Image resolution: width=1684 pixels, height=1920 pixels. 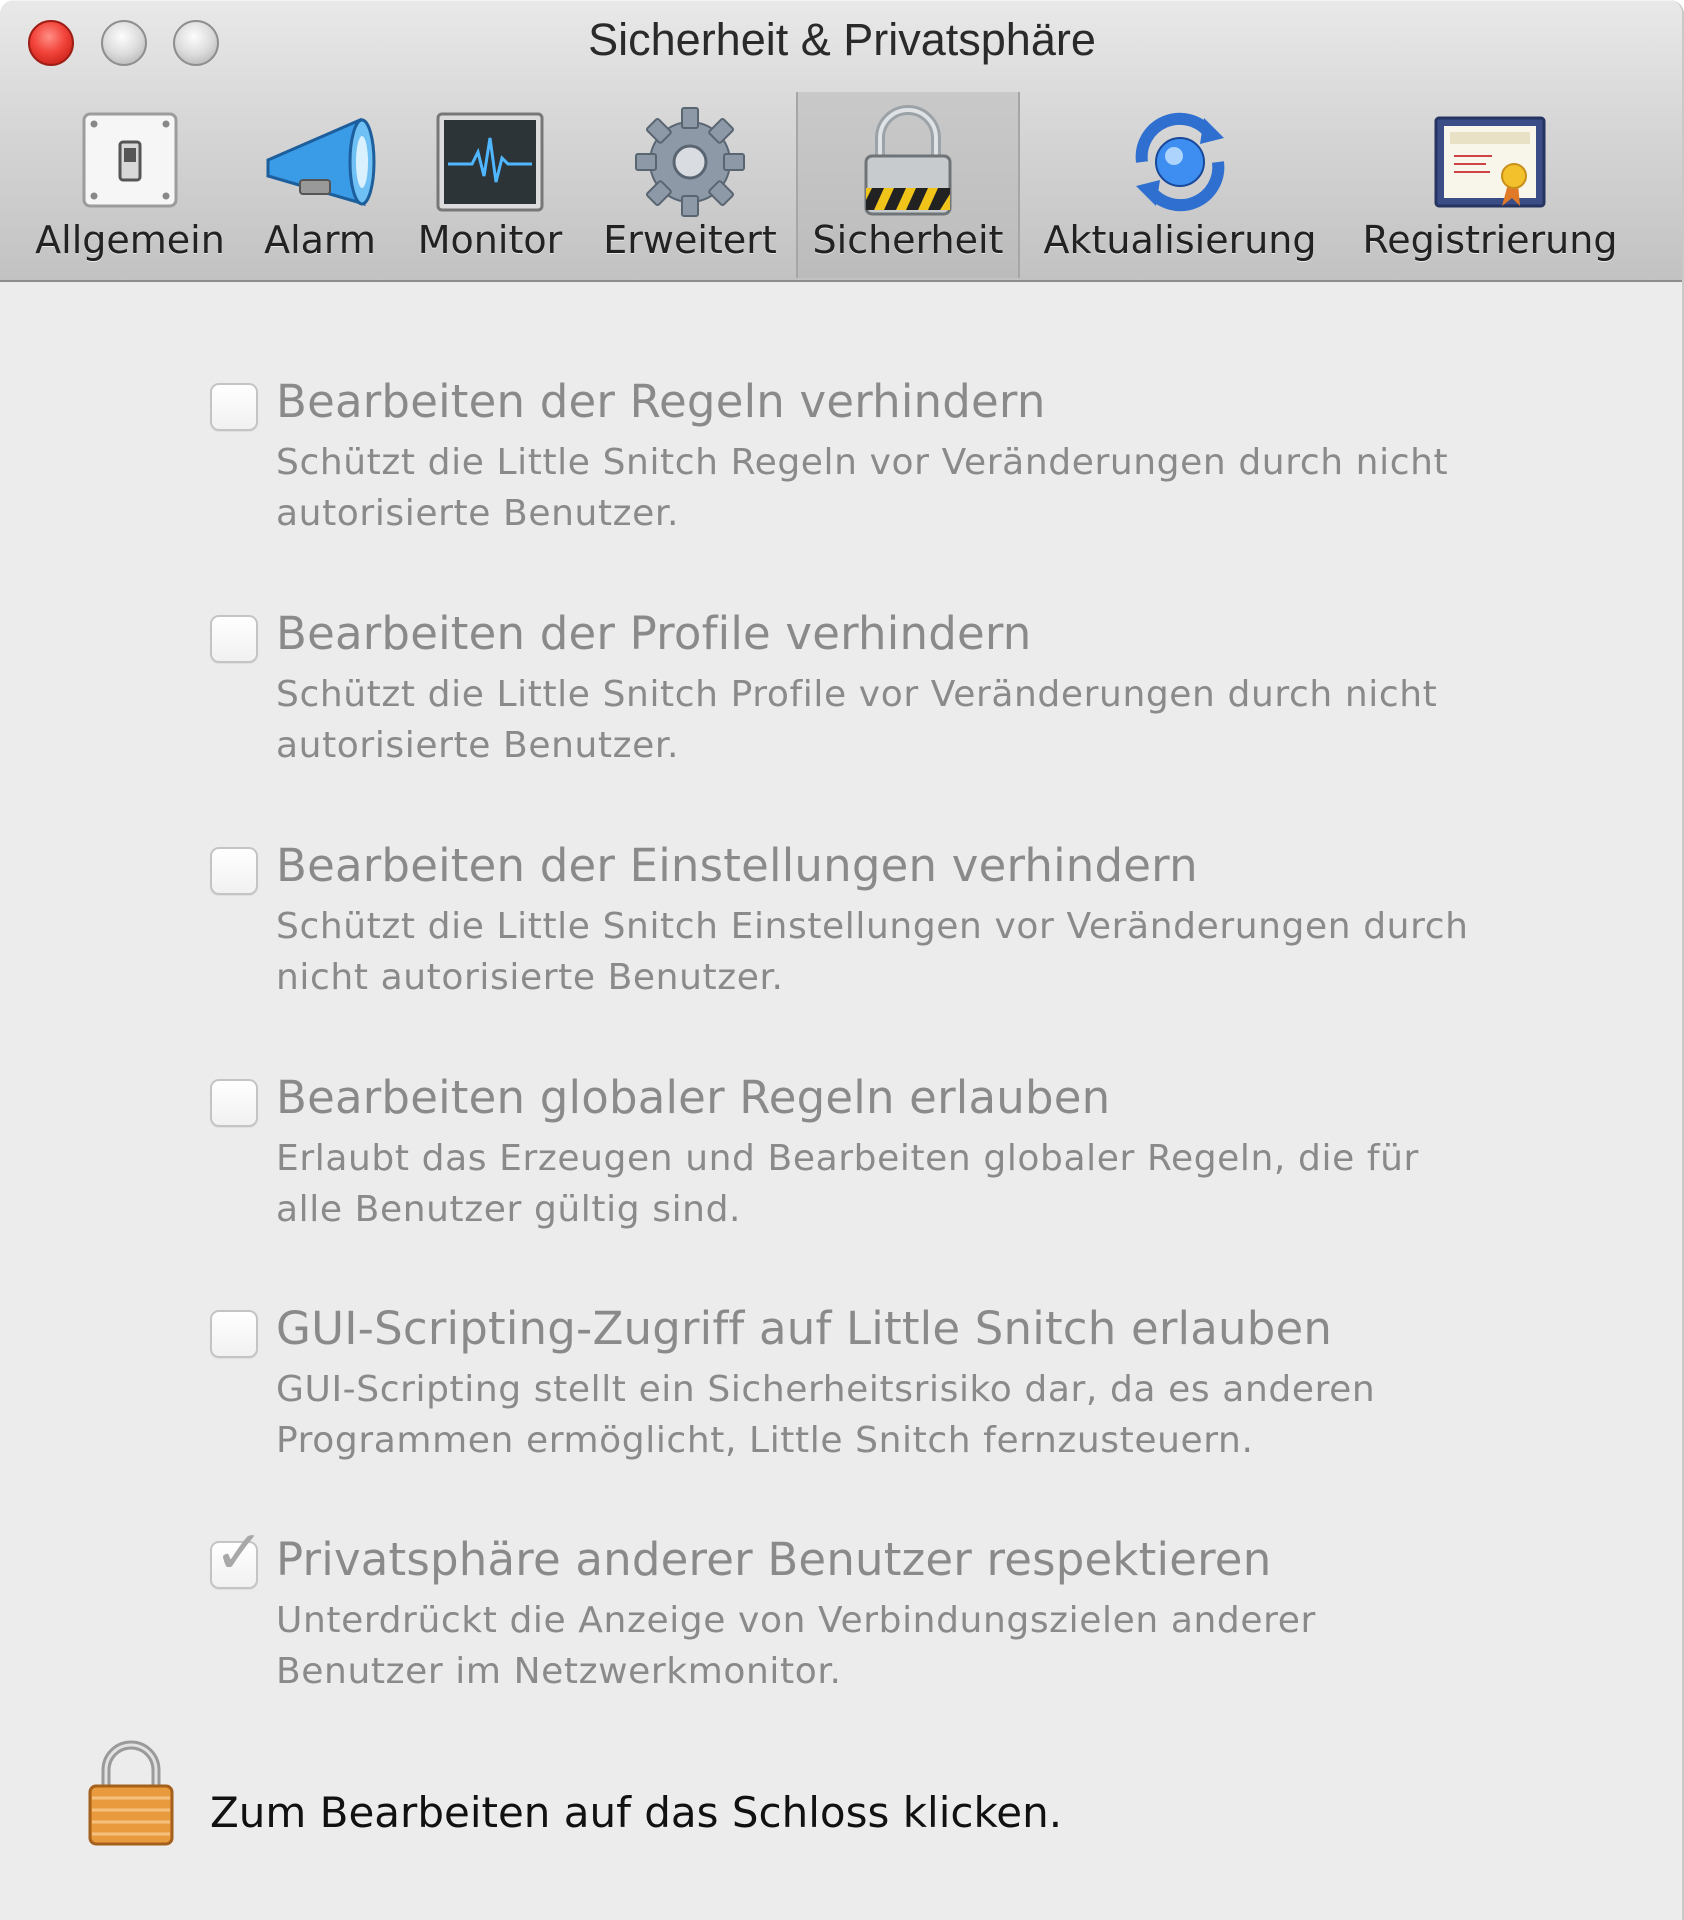 I want to click on toolbar-label: Aktualisierung, so click(x=1180, y=240).